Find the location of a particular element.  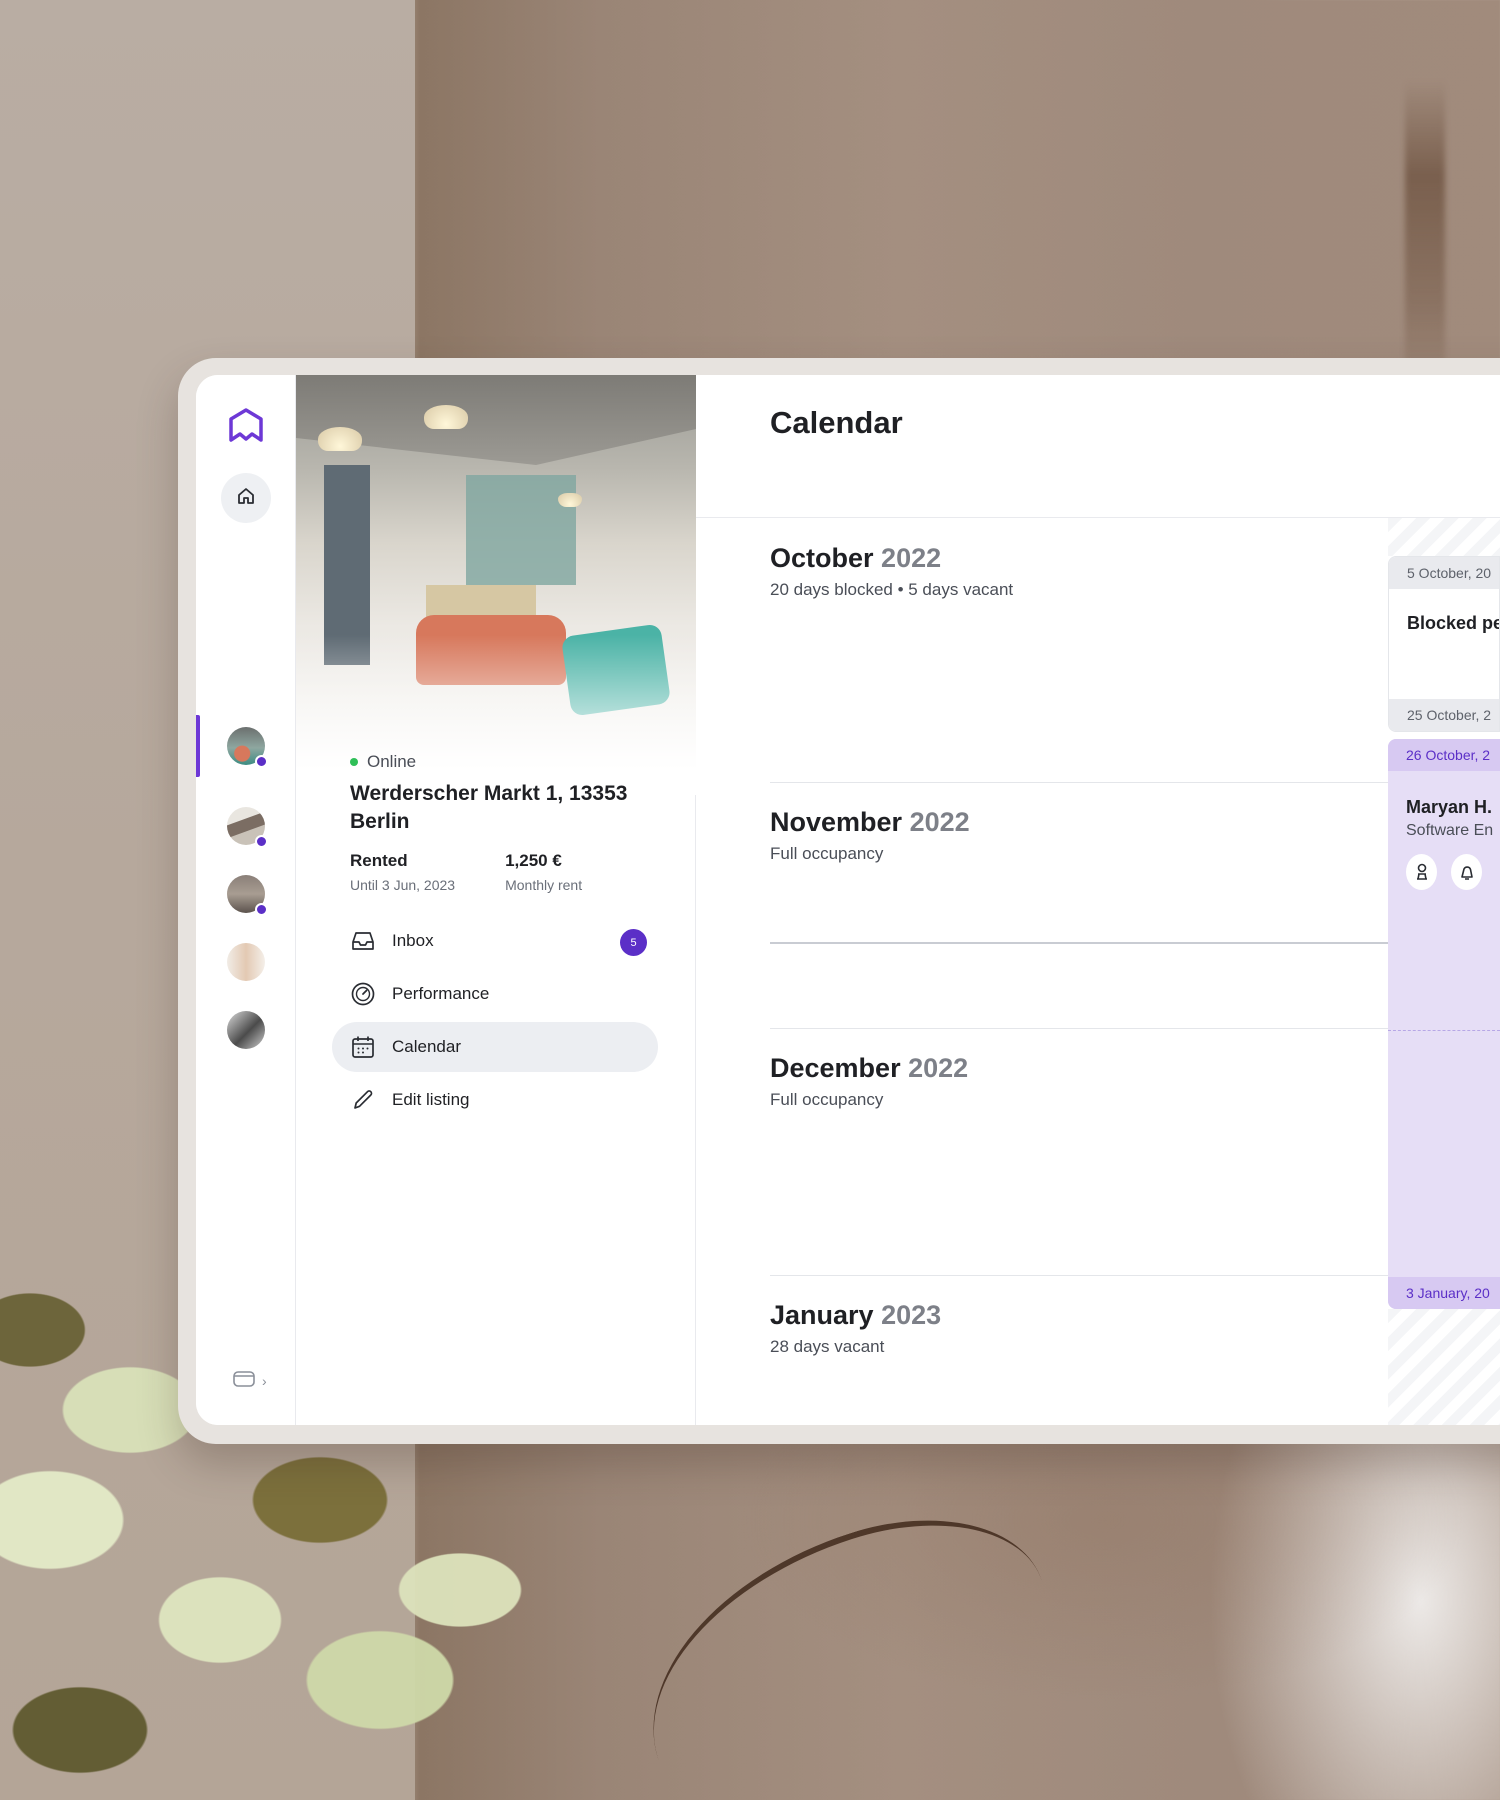

pencil-icon is located at coordinates (363, 1100).